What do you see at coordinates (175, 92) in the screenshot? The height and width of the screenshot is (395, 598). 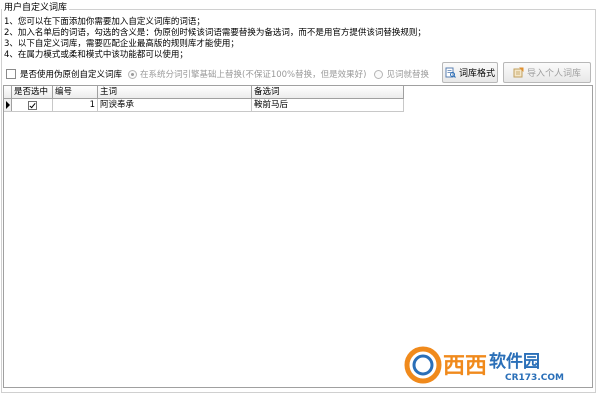 I see `header-main-word: 主词` at bounding box center [175, 92].